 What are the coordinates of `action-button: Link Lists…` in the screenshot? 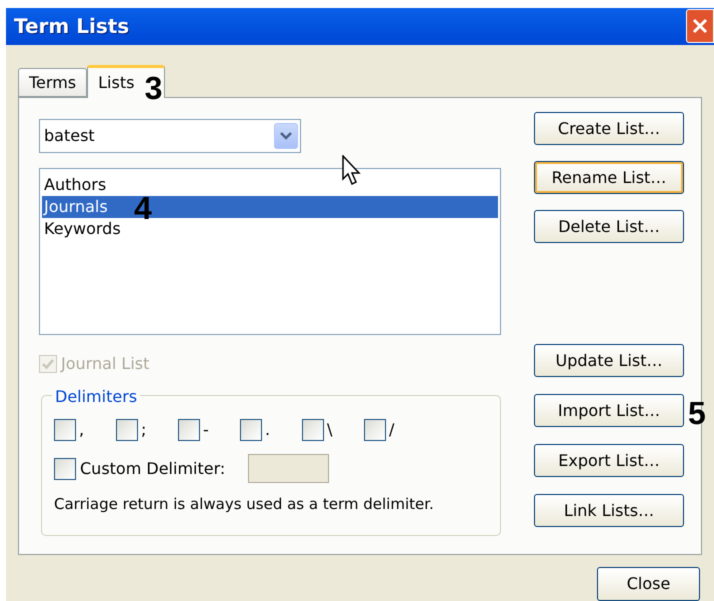 It's located at (609, 511).